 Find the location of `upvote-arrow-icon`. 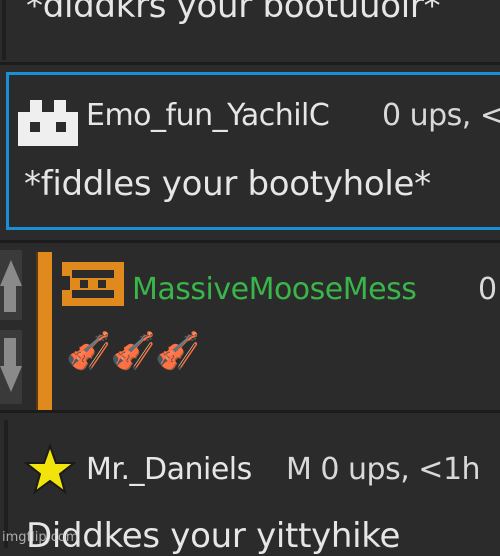

upvote-arrow-icon is located at coordinates (11, 286).